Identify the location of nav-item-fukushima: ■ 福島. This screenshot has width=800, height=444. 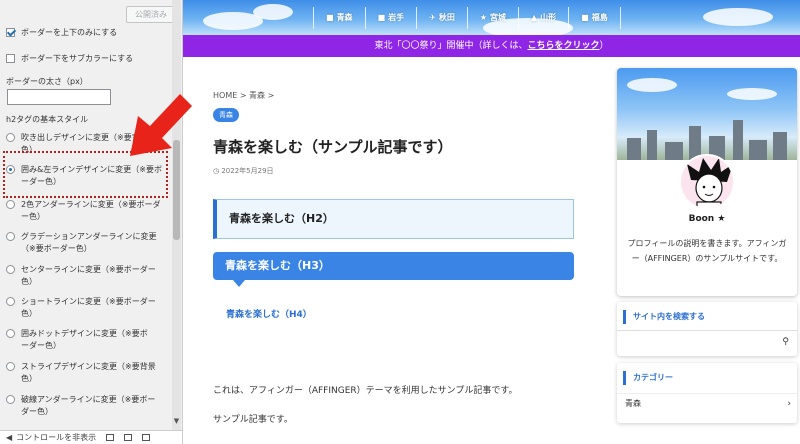
(594, 18).